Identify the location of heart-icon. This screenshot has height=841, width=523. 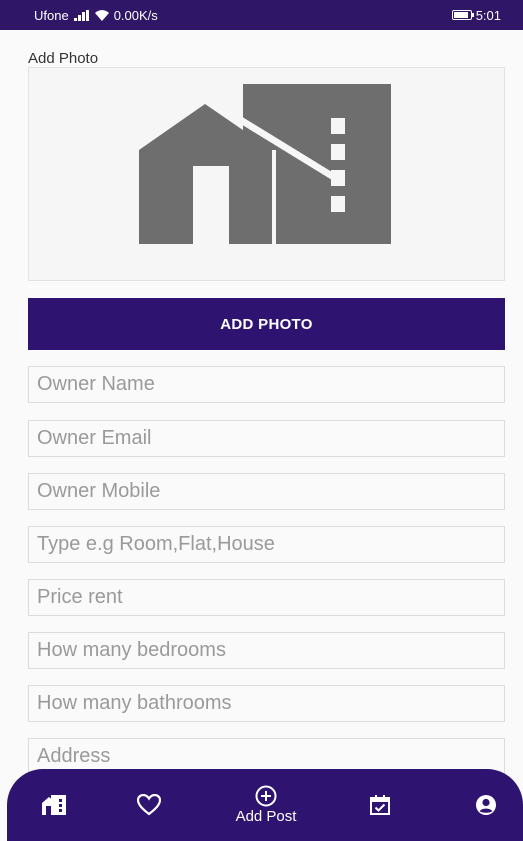
(149, 805).